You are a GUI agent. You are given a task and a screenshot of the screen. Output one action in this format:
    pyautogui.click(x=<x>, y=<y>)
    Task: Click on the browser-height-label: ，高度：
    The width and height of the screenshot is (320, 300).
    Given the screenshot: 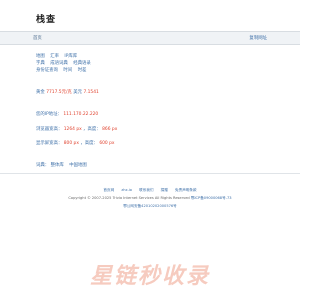 What is the action you would take?
    pyautogui.click(x=92, y=129)
    